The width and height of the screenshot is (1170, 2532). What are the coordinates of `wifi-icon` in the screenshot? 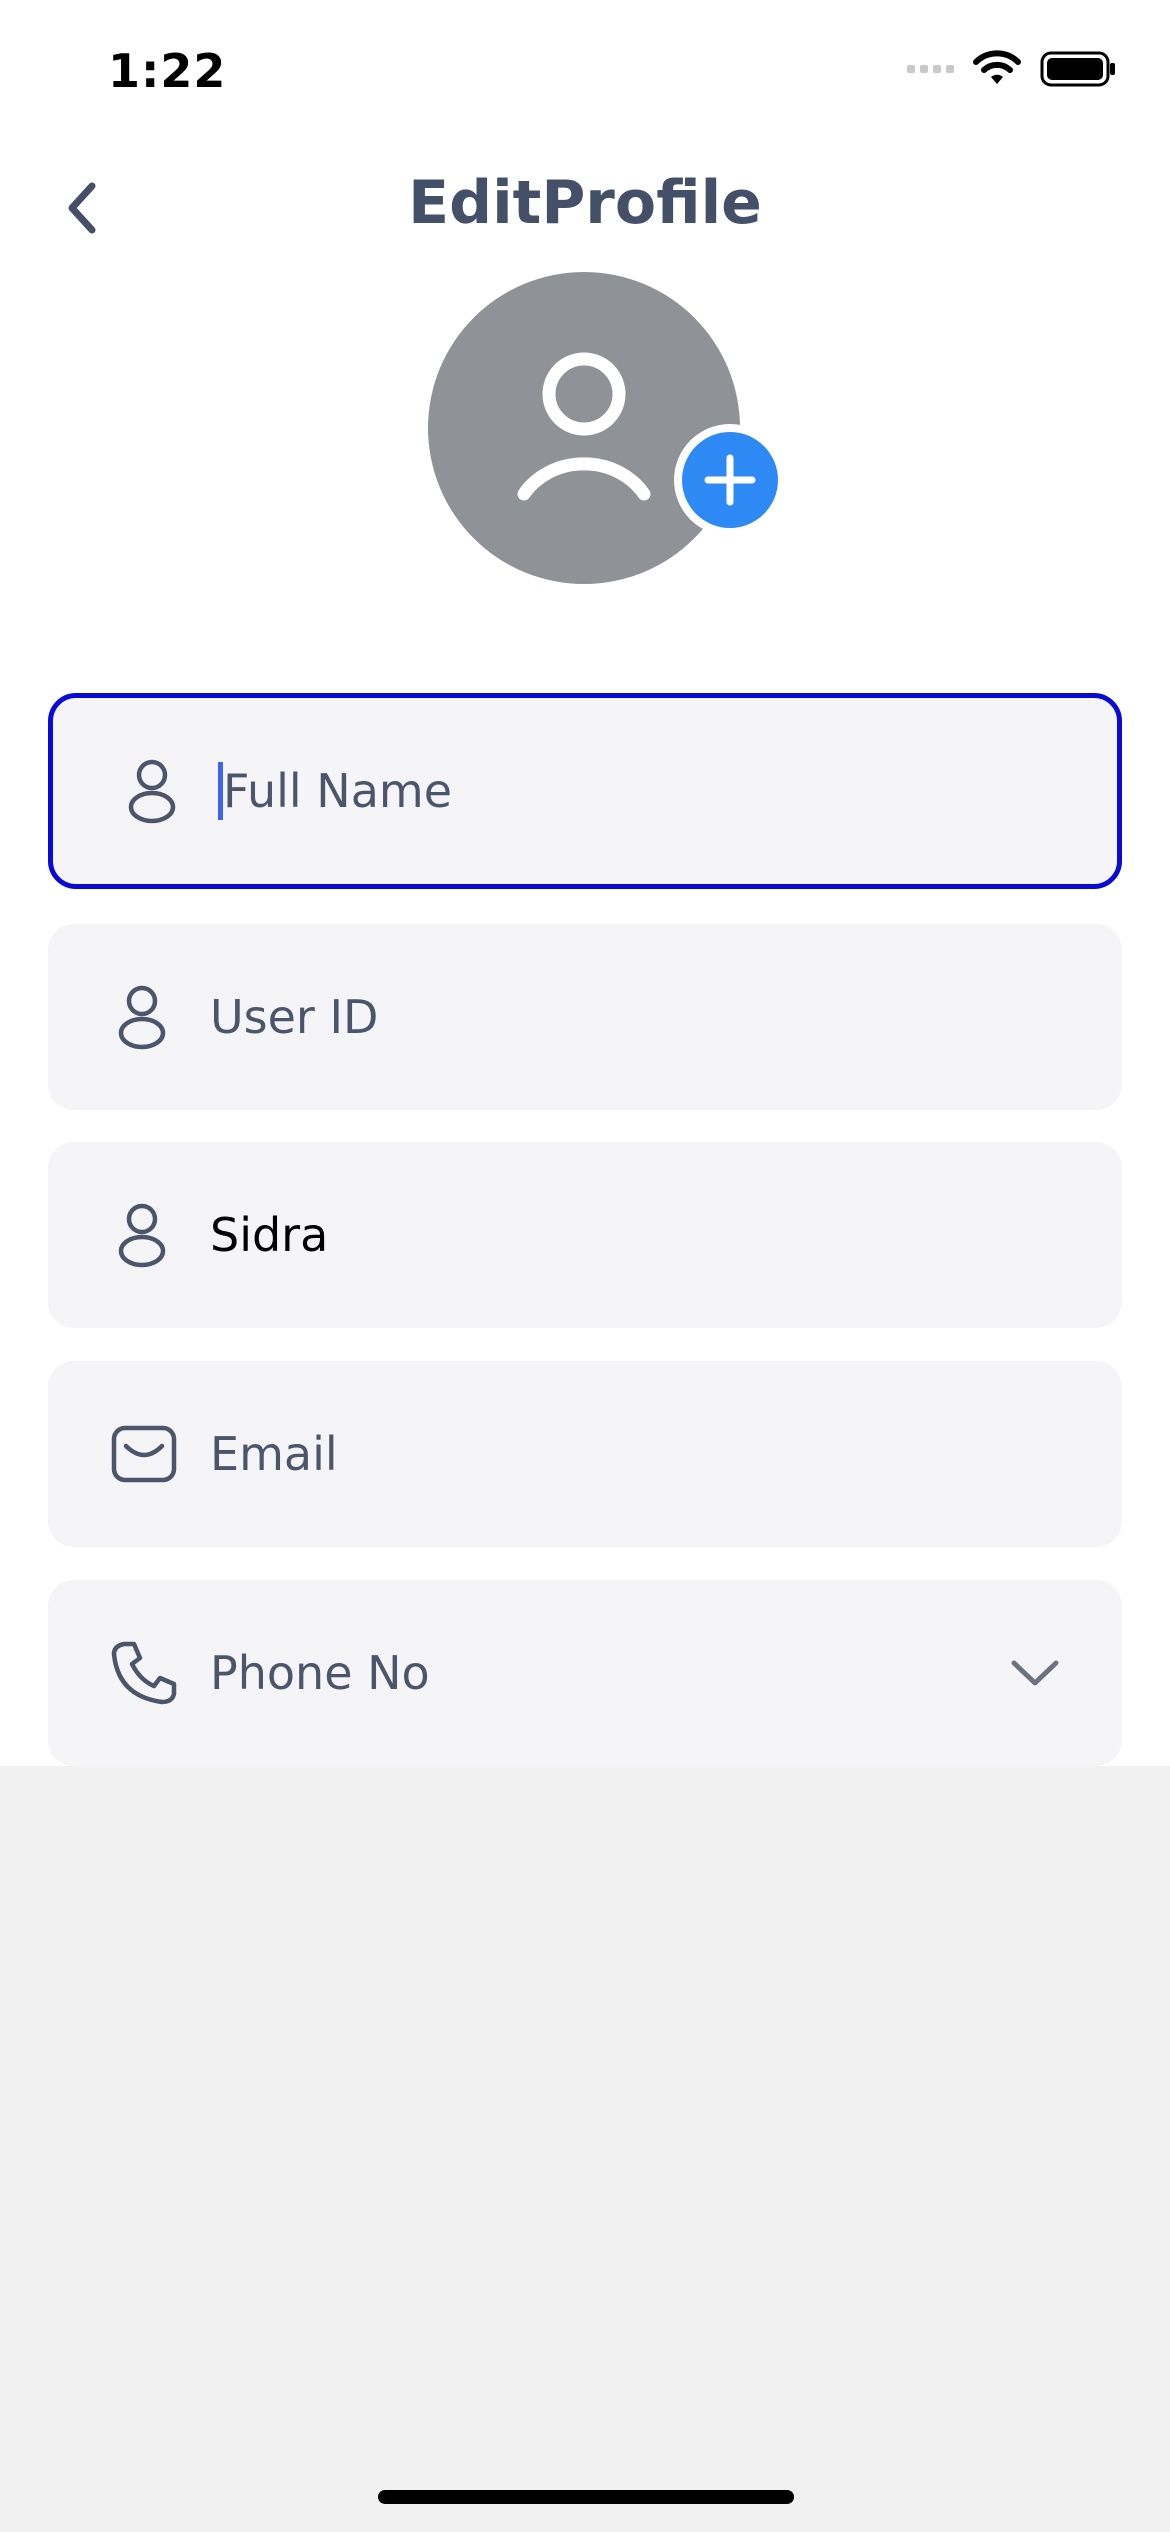 It's located at (997, 67).